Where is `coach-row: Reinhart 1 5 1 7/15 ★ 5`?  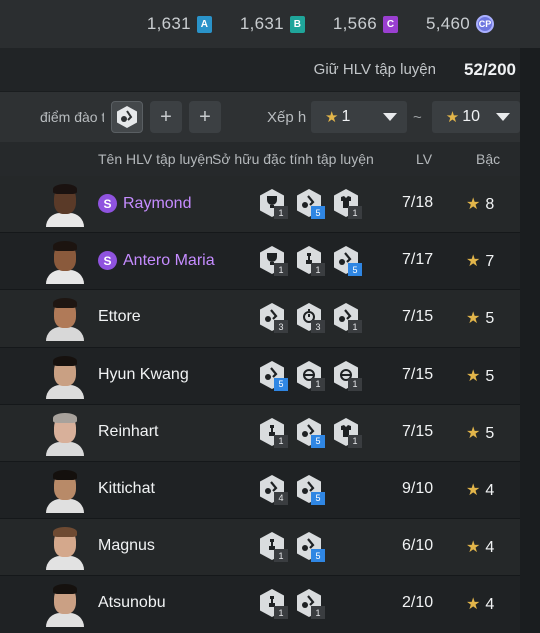 coach-row: Reinhart 1 5 1 7/15 ★ 5 is located at coordinates (260, 433).